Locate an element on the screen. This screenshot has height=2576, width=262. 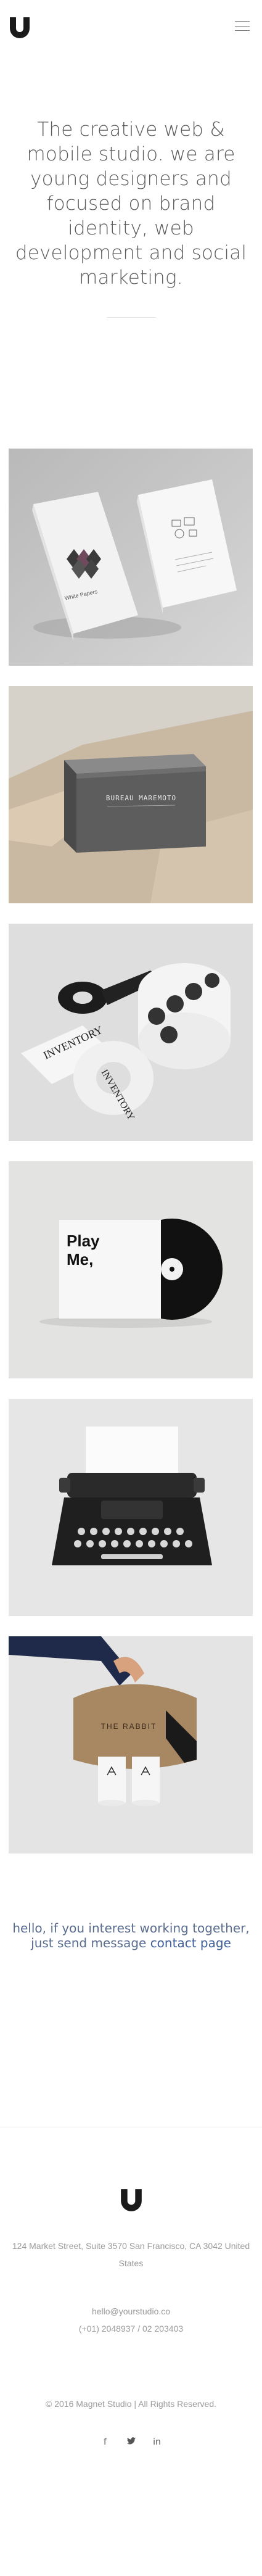
cd-sleeve-image: Play Me, is located at coordinates (131, 1269).